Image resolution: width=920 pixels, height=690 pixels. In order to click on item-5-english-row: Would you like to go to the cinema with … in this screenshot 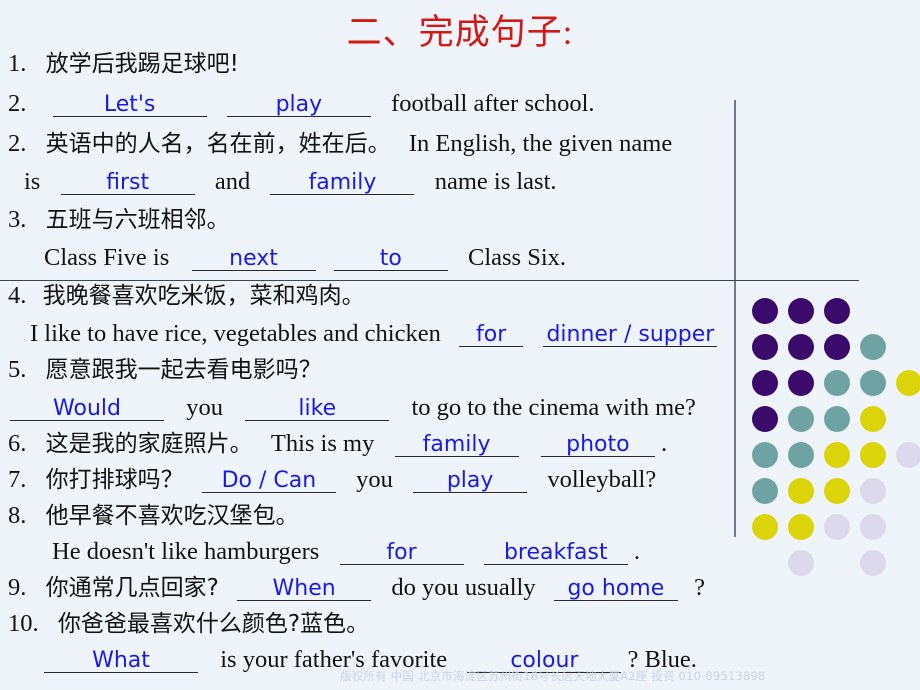, I will do `click(353, 408)`.